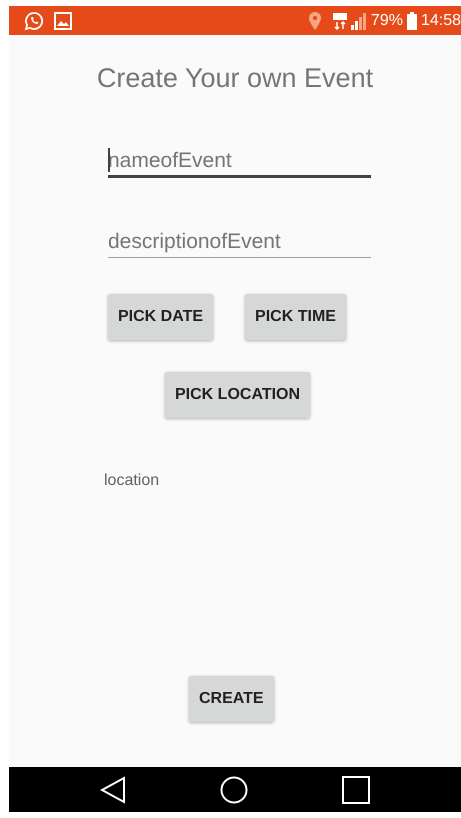 The height and width of the screenshot is (818, 461). What do you see at coordinates (411, 21) in the screenshot?
I see `battery-icon` at bounding box center [411, 21].